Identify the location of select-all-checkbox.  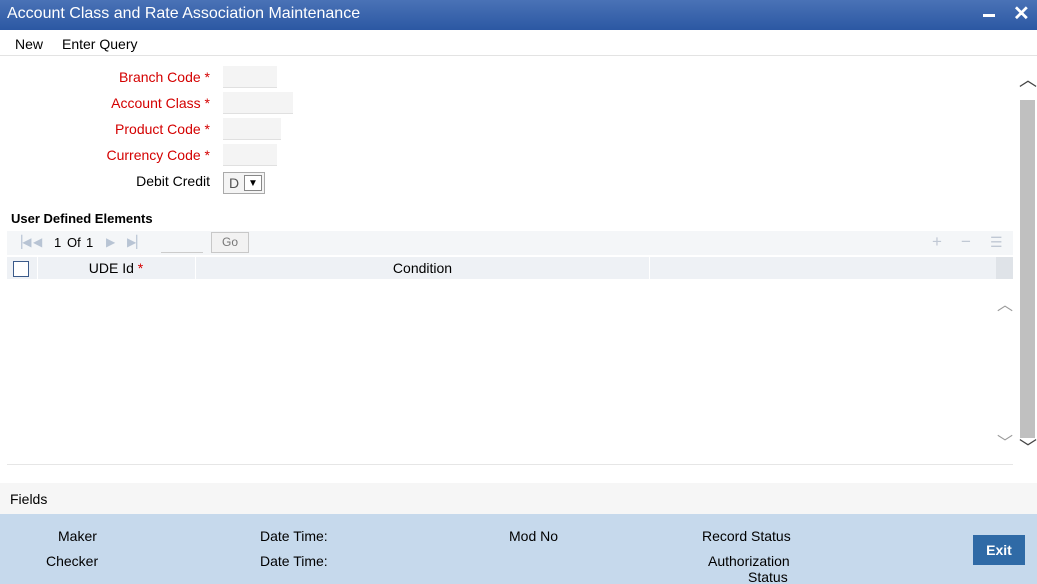
(21, 269).